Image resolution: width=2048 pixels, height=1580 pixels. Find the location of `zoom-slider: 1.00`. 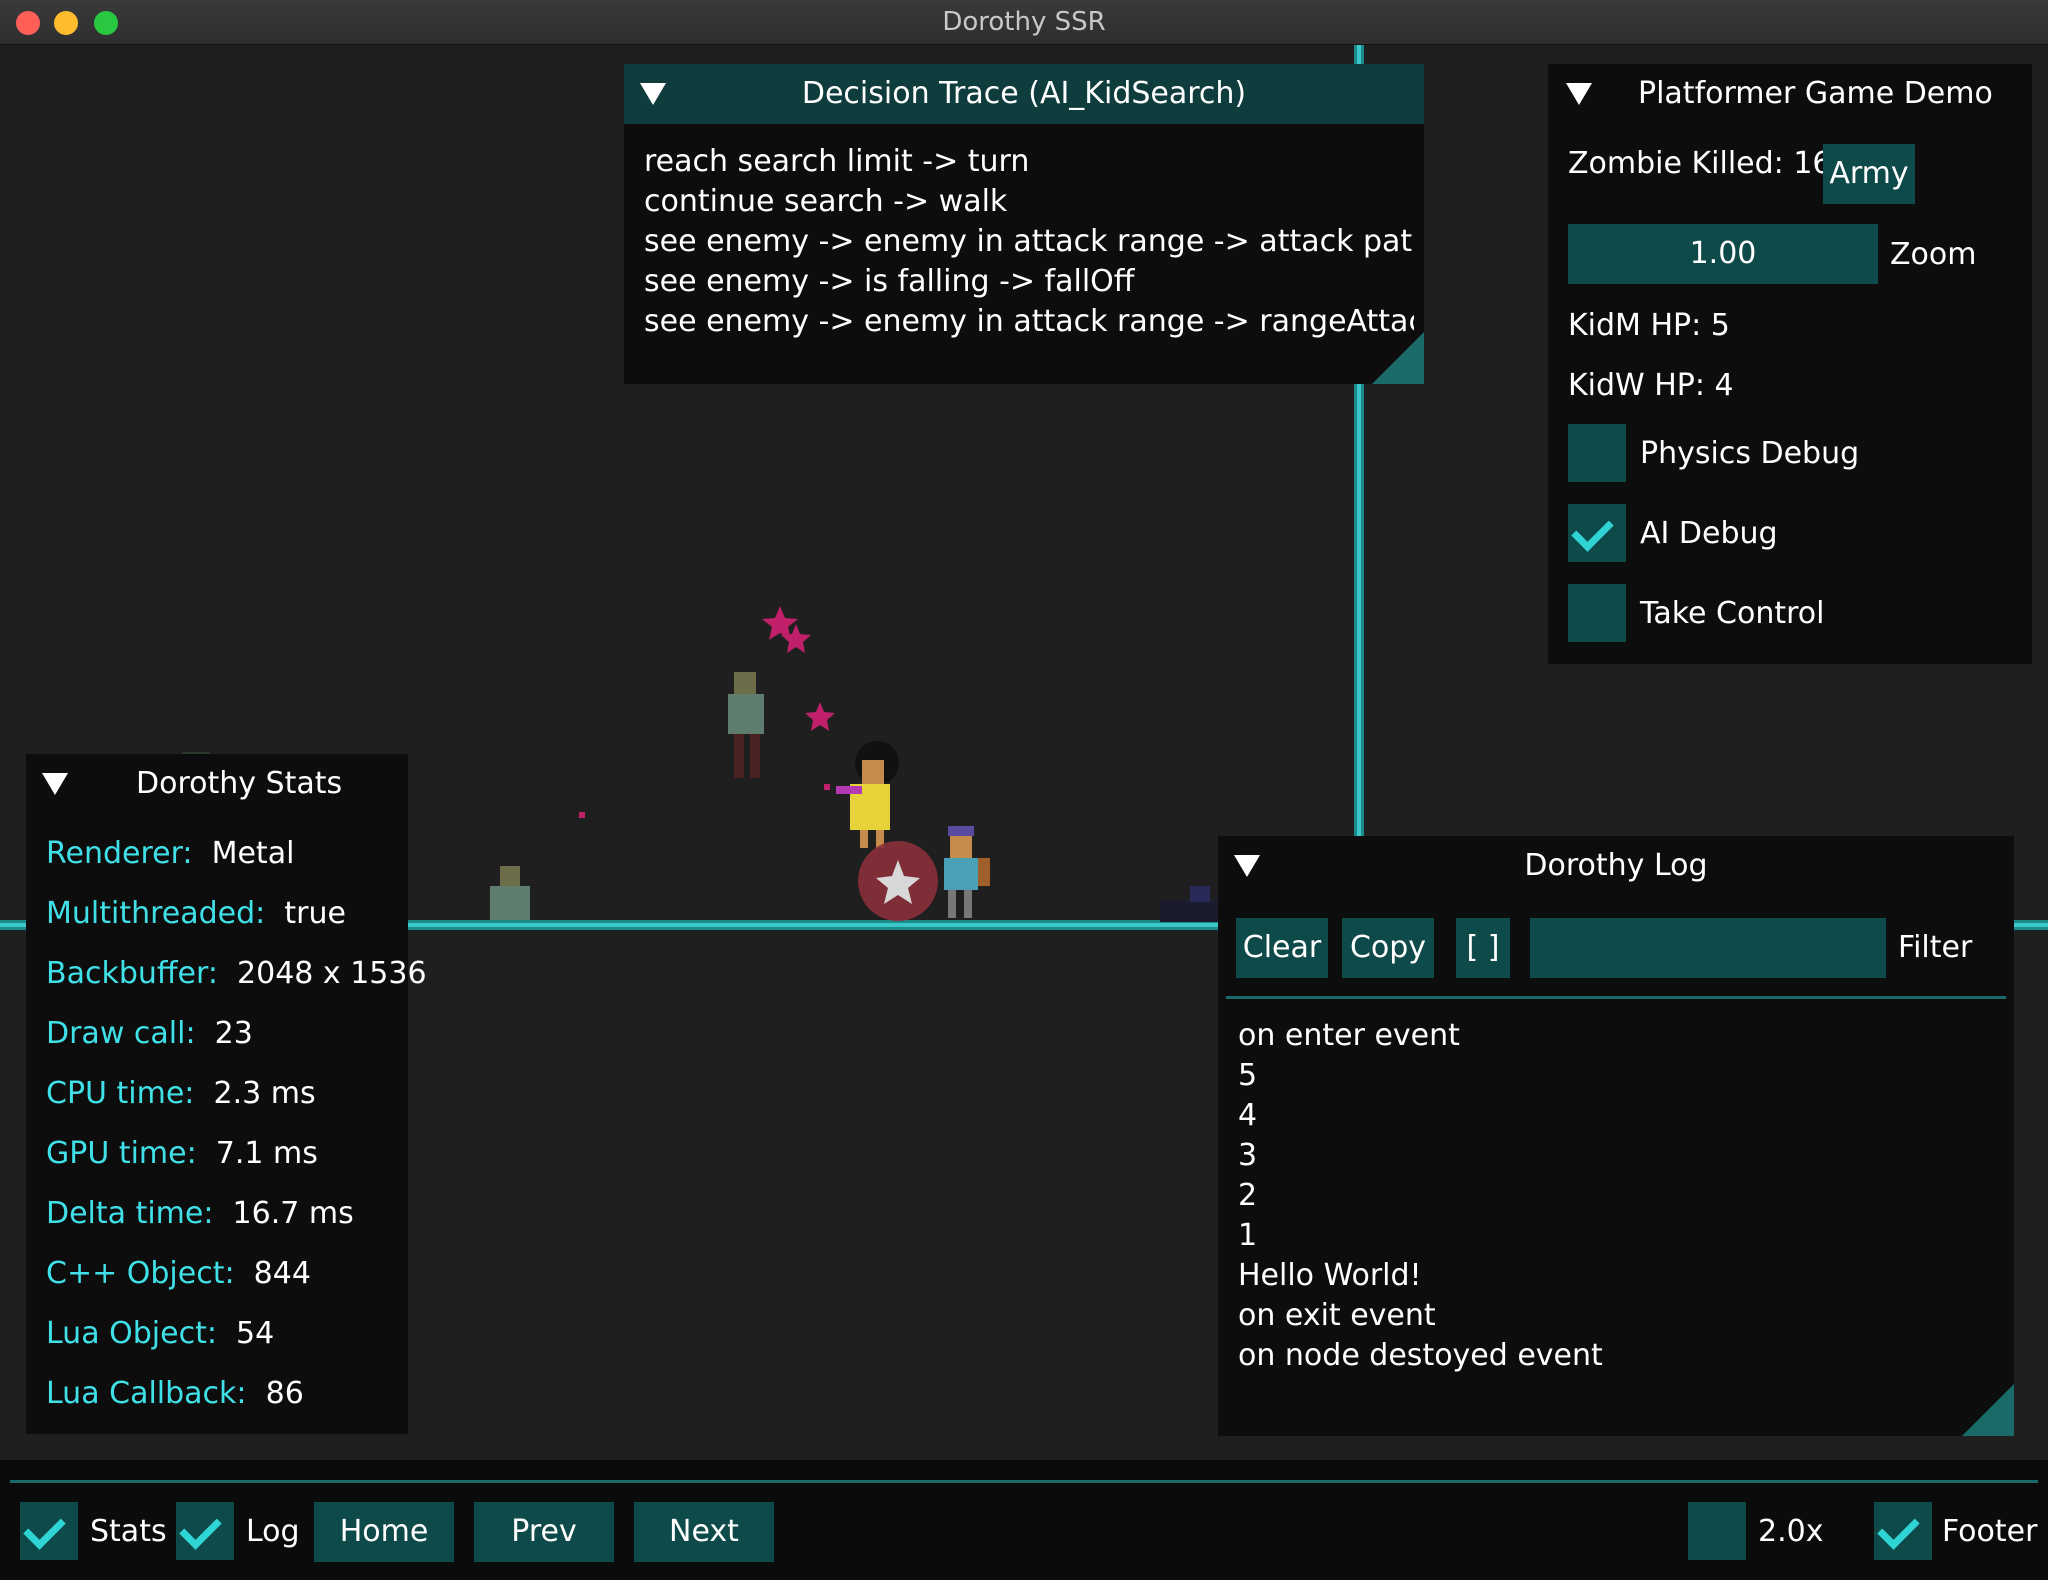

zoom-slider: 1.00 is located at coordinates (1723, 254).